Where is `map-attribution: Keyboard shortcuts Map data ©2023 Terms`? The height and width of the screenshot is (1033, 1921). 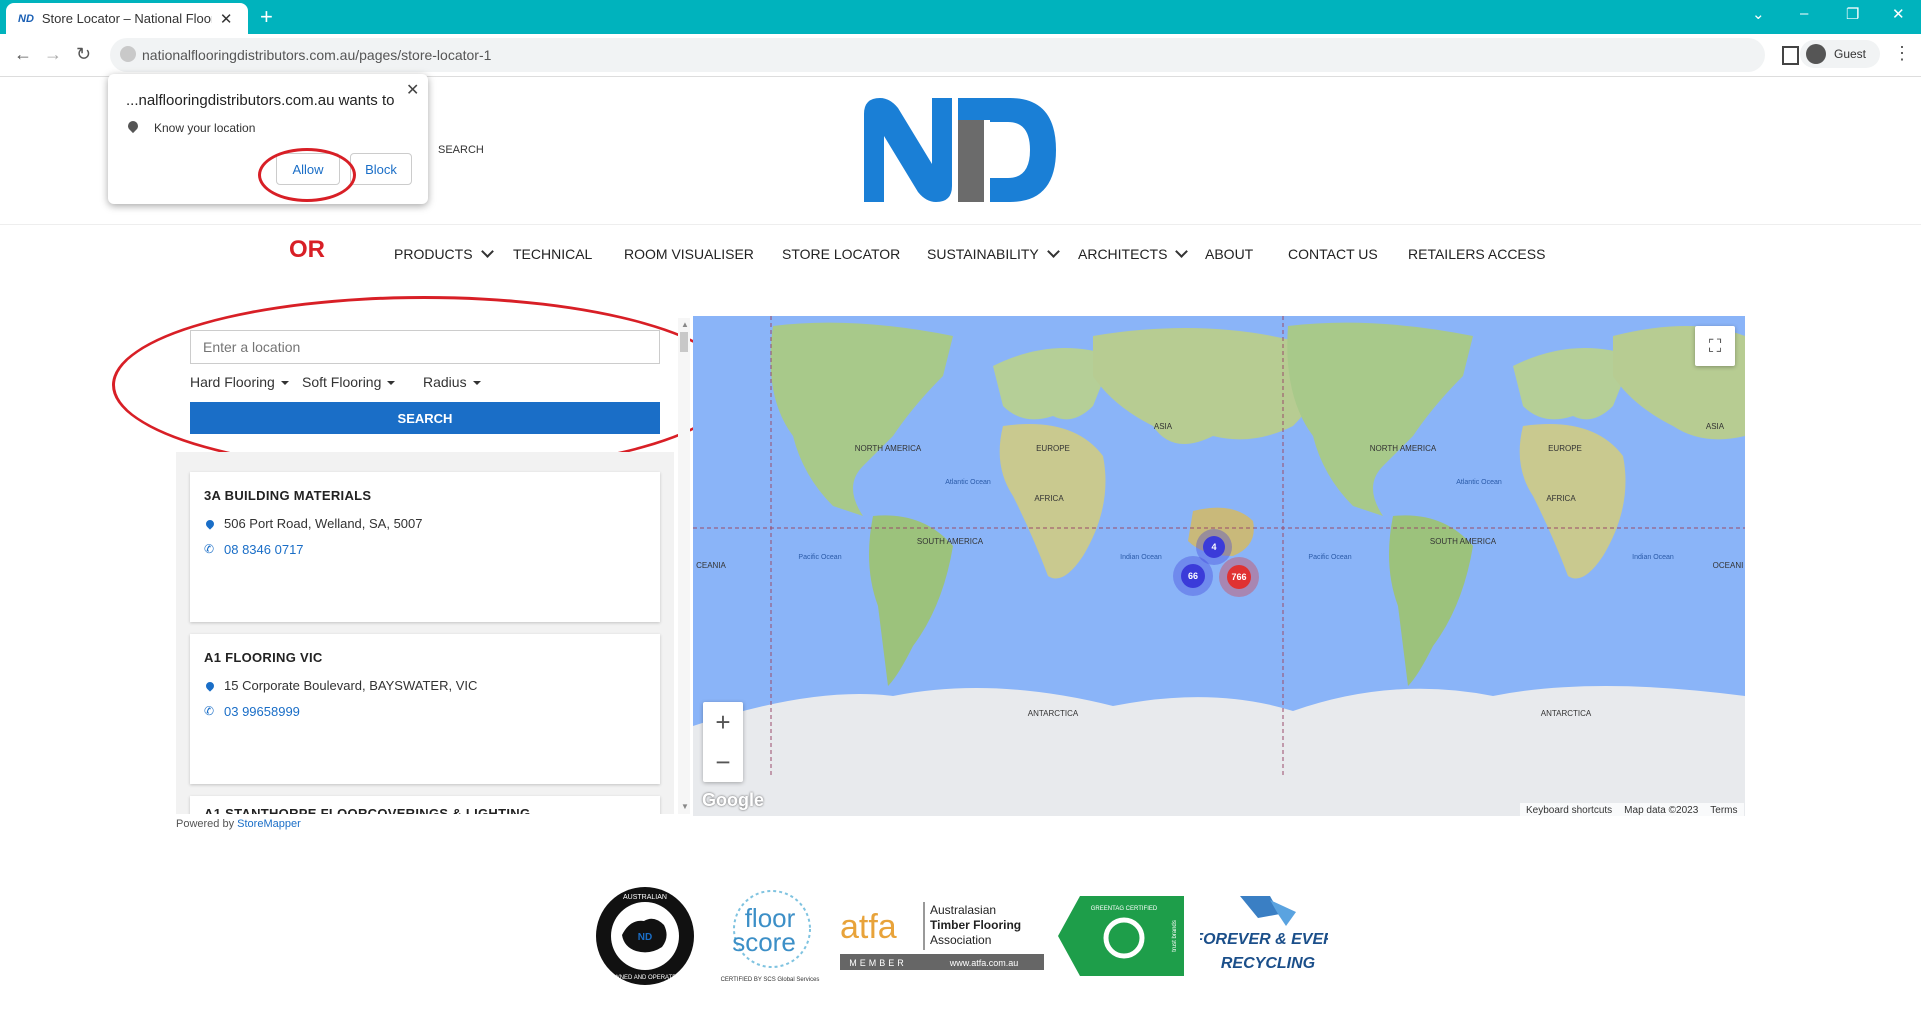
map-attribution: Keyboard shortcuts Map data ©2023 Terms is located at coordinates (1632, 810).